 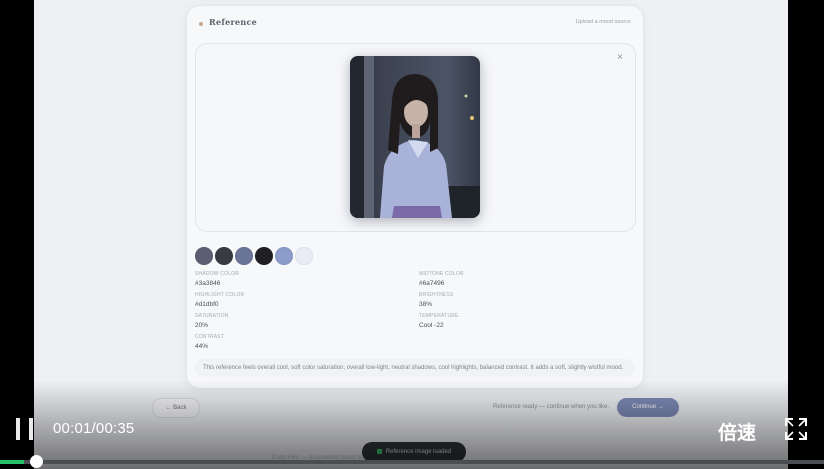 What do you see at coordinates (796, 429) in the screenshot?
I see `fullscreen-icon` at bounding box center [796, 429].